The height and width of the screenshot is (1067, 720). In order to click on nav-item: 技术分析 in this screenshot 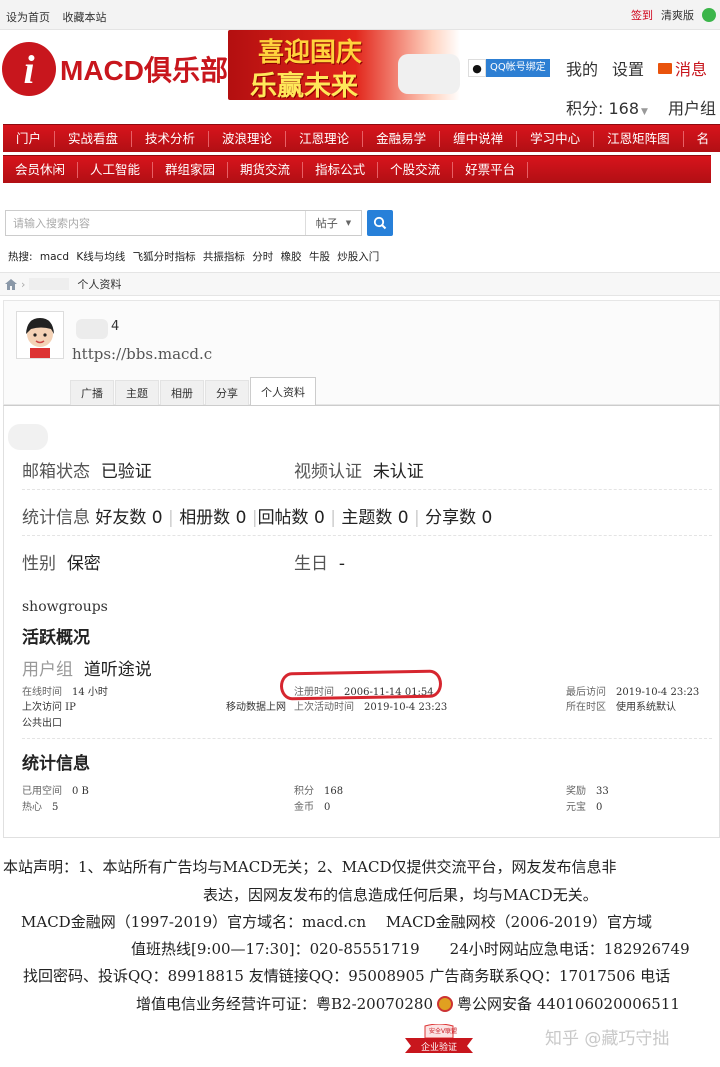, I will do `click(171, 138)`.